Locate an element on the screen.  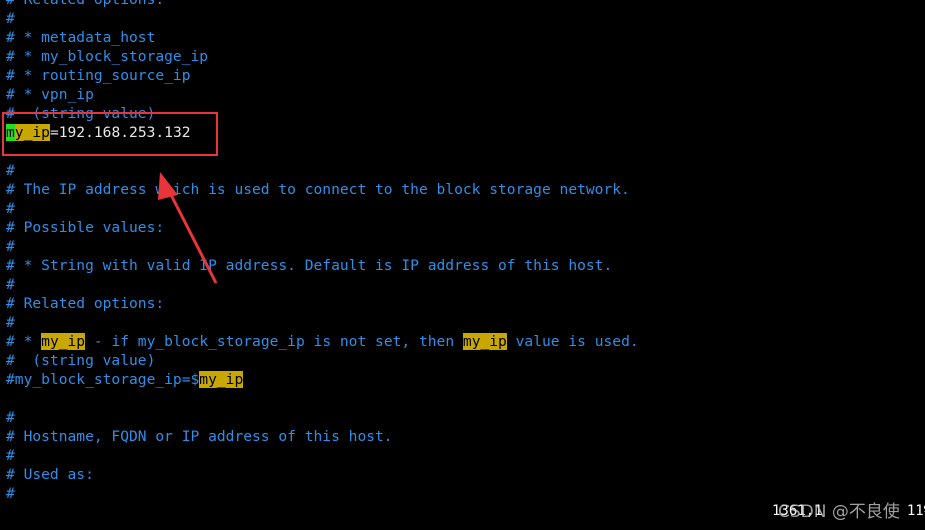
watermark: CSDN @不良使 is located at coordinates (839, 512).